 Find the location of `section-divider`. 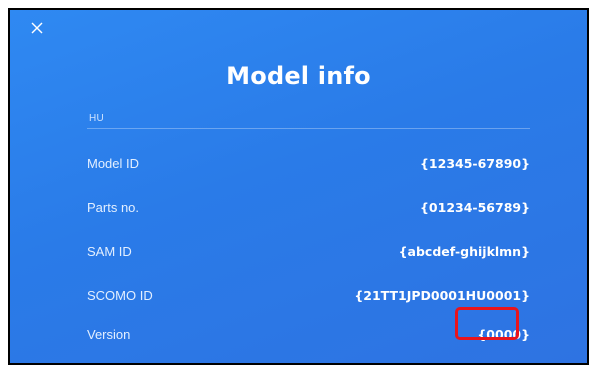

section-divider is located at coordinates (308, 128).